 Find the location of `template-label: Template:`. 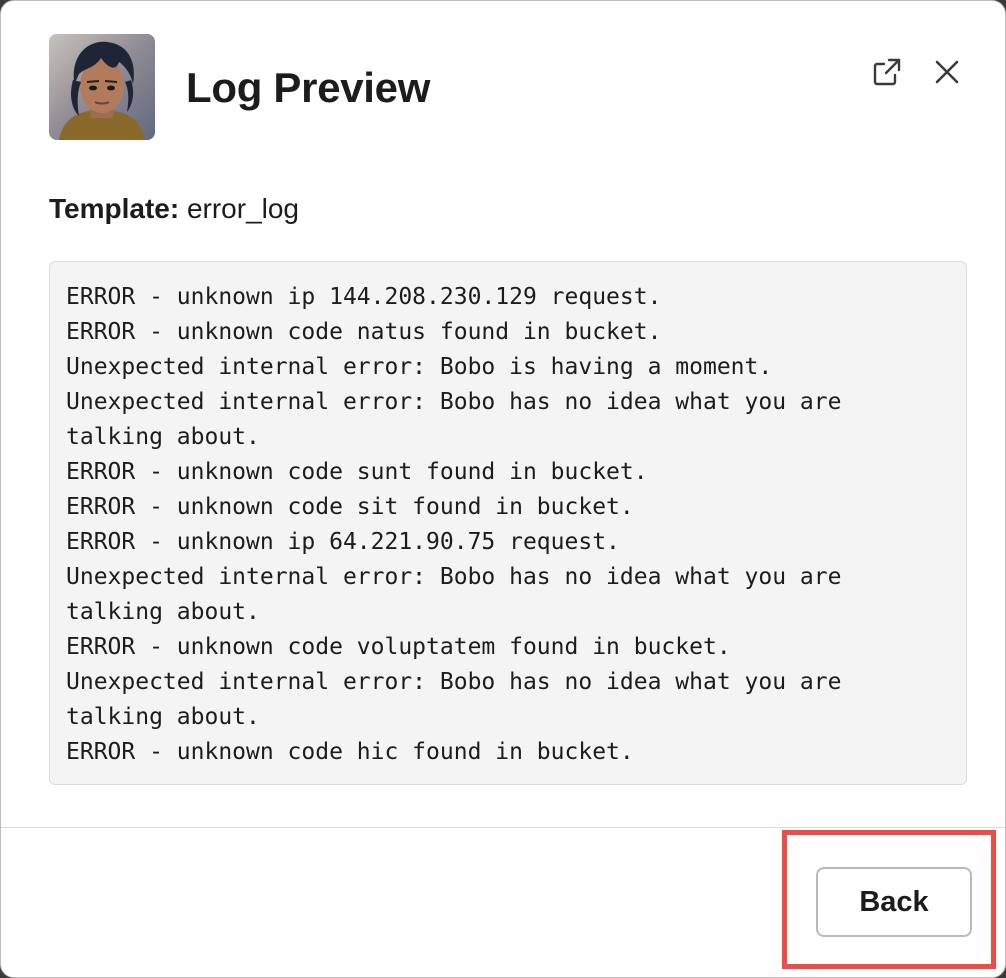

template-label: Template: is located at coordinates (114, 208).